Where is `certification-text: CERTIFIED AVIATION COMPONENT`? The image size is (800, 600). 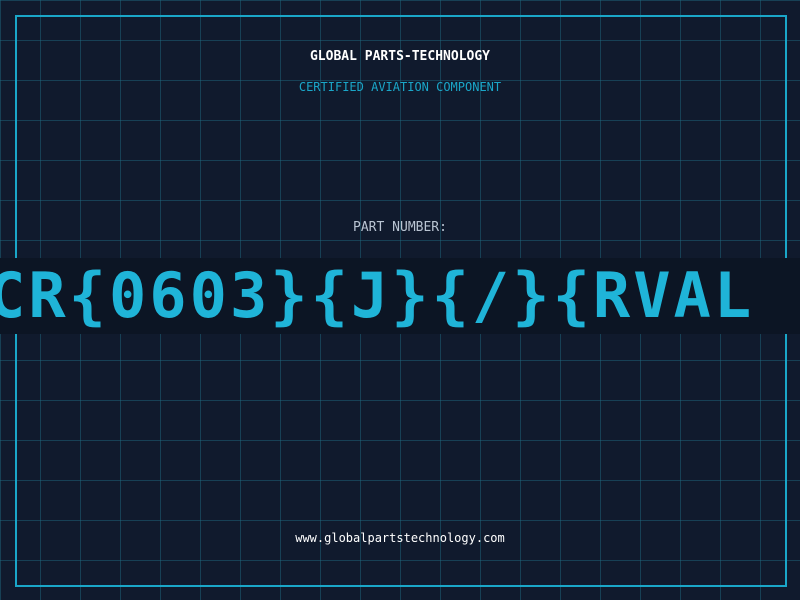
certification-text: CERTIFIED AVIATION COMPONENT is located at coordinates (400, 87).